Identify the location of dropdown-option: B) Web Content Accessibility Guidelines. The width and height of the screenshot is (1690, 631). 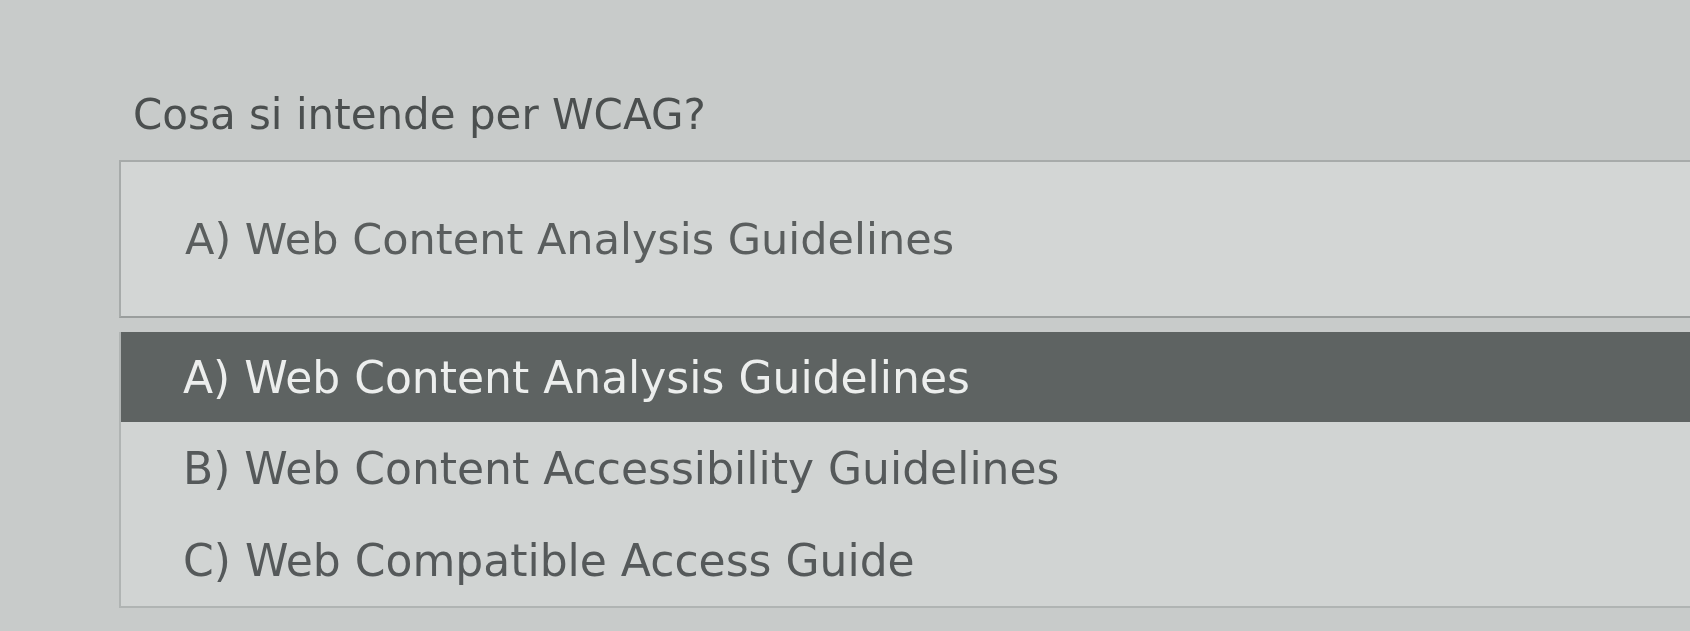
(905, 468).